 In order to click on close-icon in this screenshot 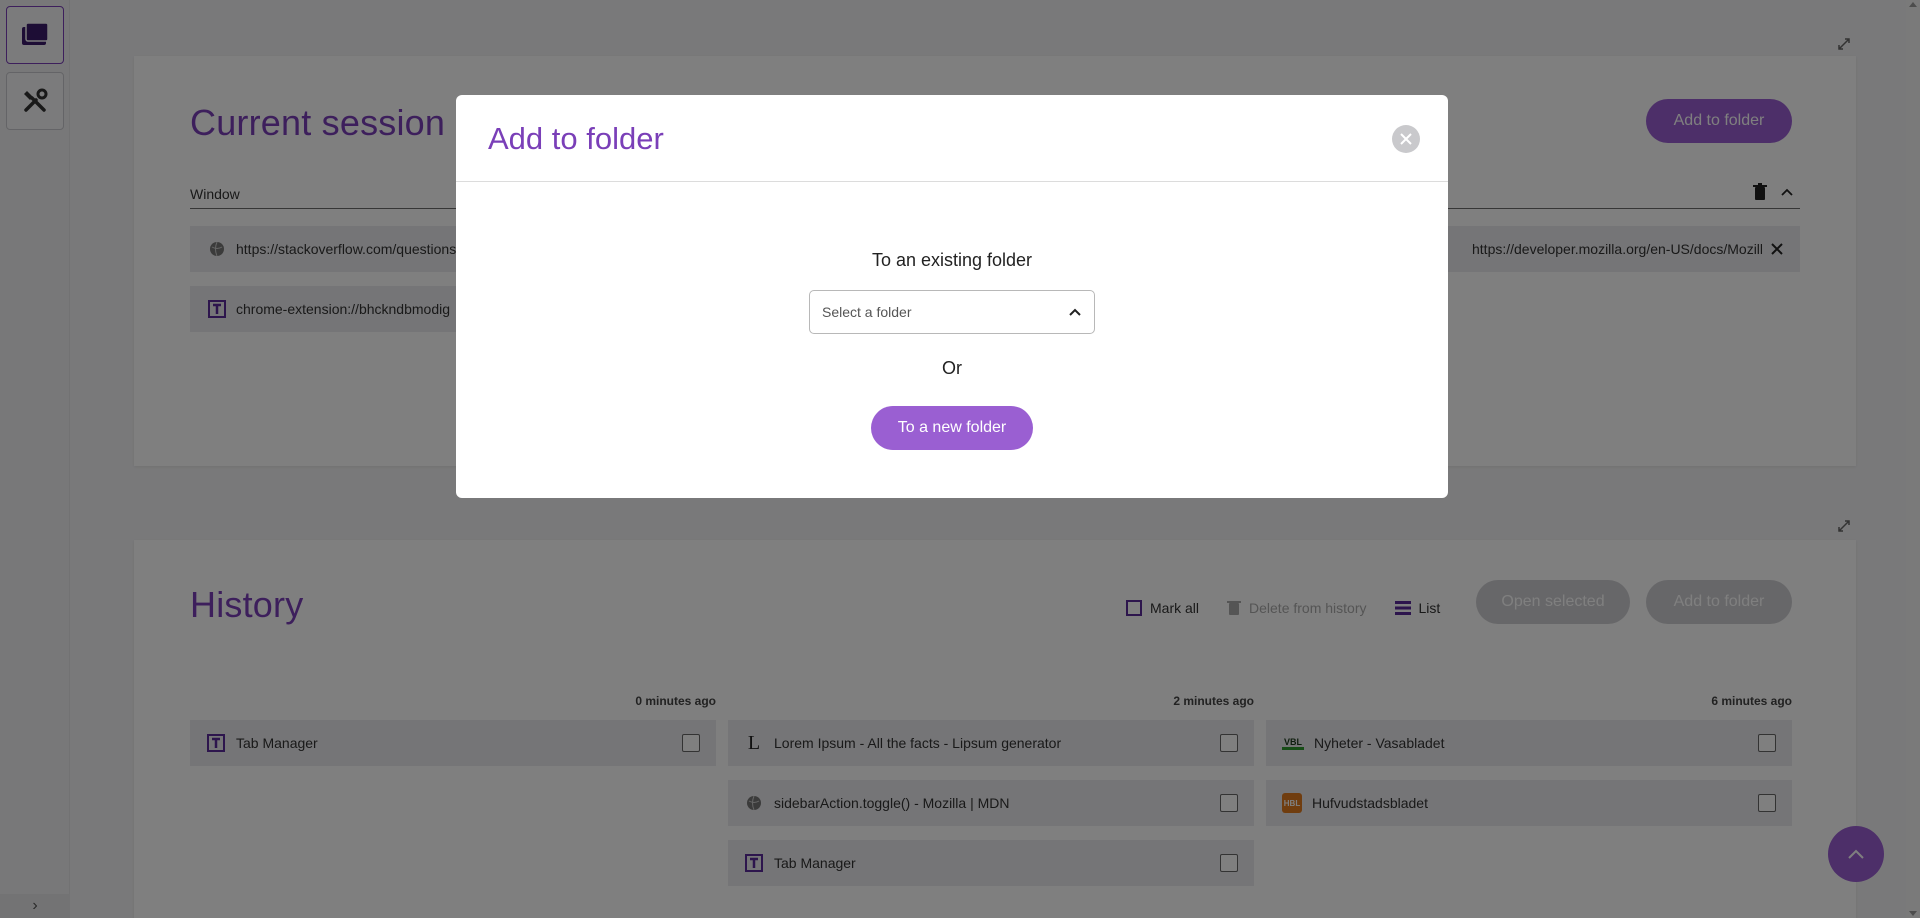, I will do `click(1406, 139)`.